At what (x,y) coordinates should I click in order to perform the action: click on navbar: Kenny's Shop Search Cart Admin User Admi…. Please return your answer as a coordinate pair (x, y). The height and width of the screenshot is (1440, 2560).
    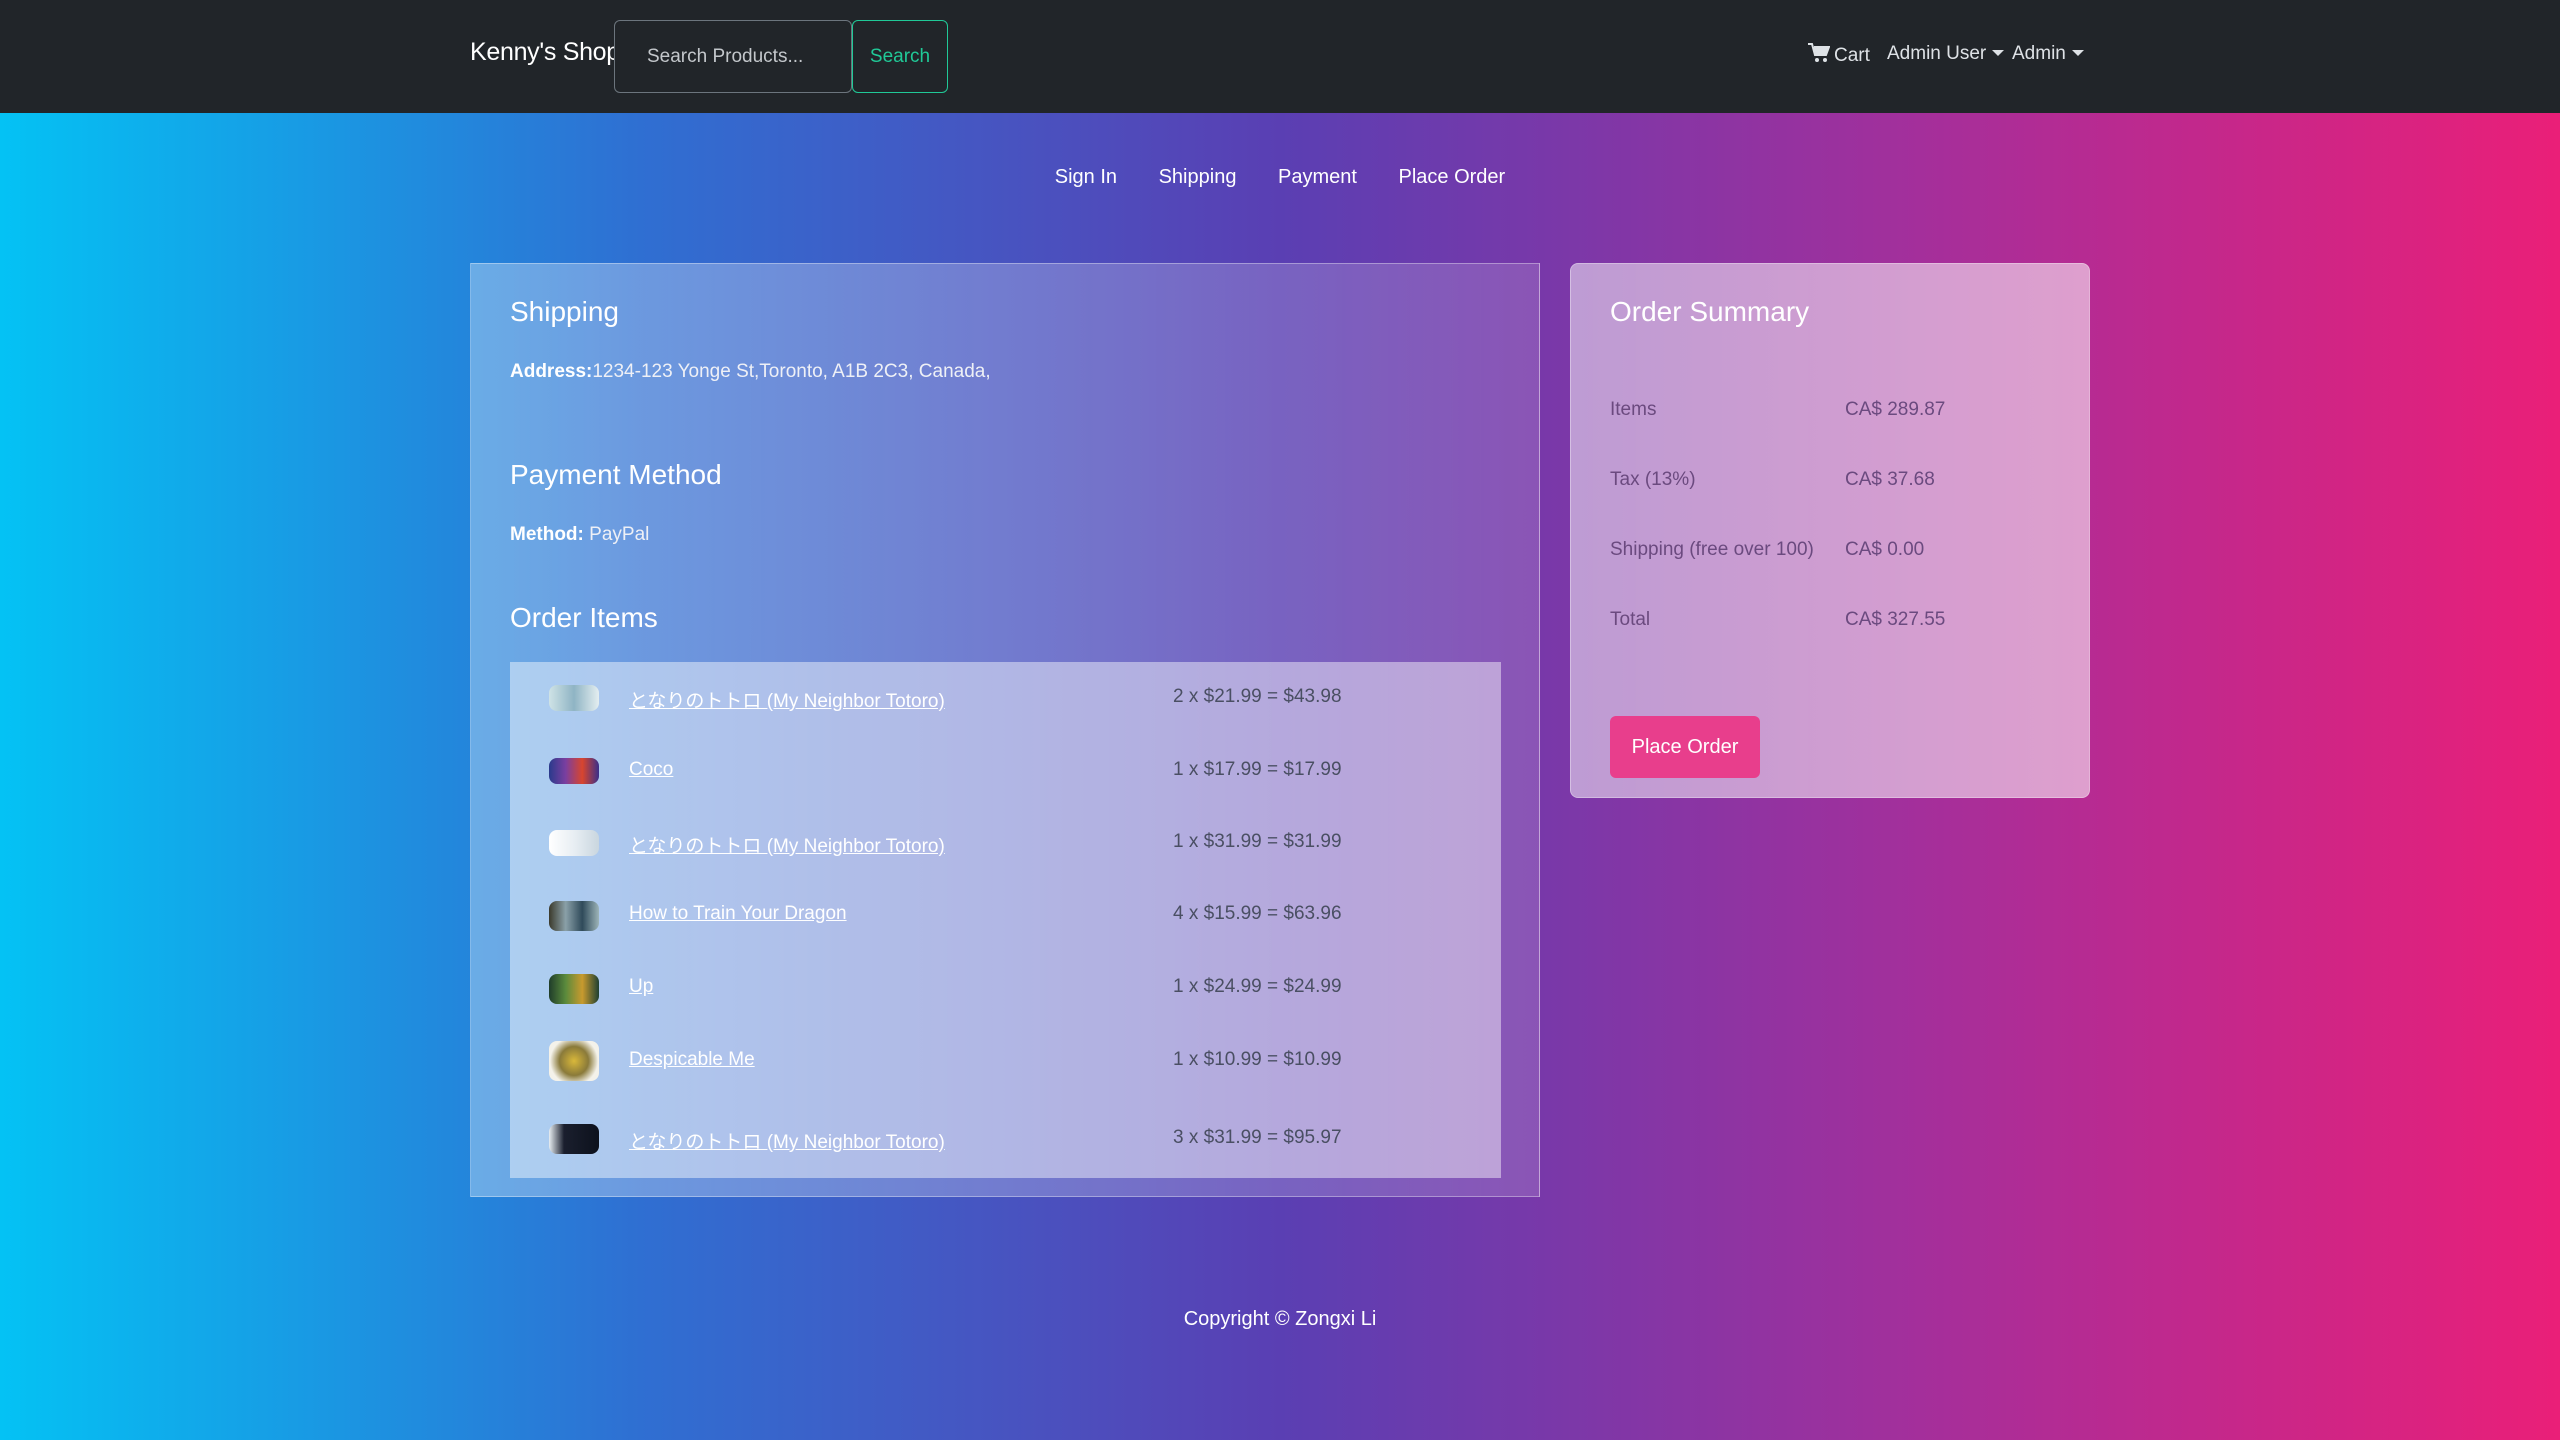
    Looking at the image, I should click on (1280, 56).